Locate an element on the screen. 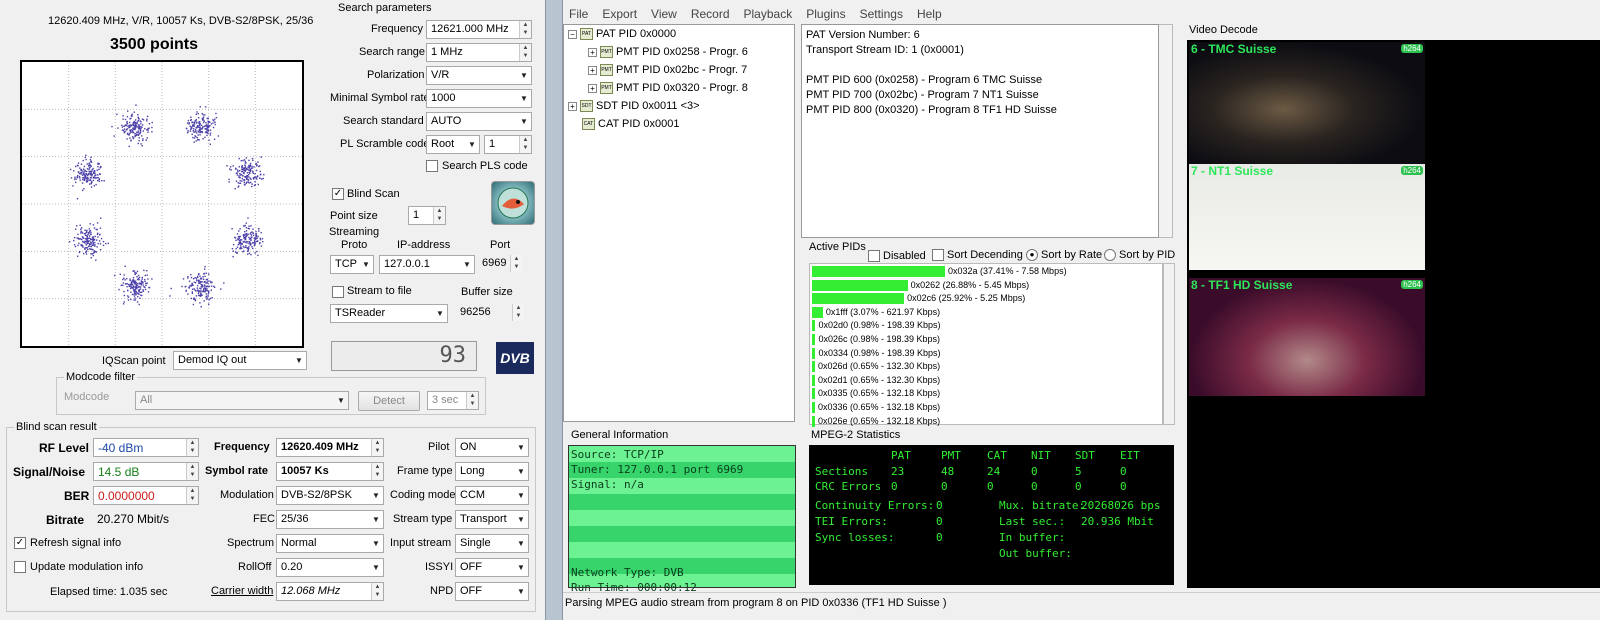 The width and height of the screenshot is (1600, 620). carrier-width-spinner: ▲ ▼ is located at coordinates (377, 591).